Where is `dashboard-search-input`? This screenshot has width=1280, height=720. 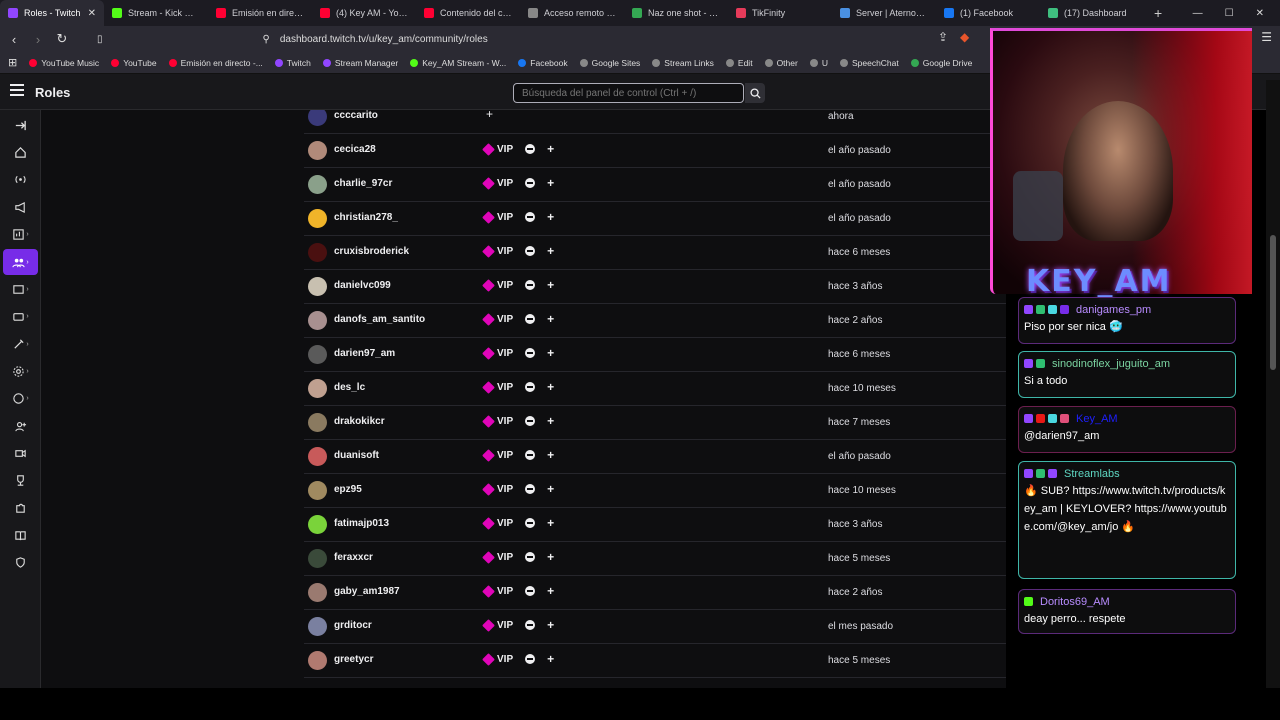 dashboard-search-input is located at coordinates (628, 93).